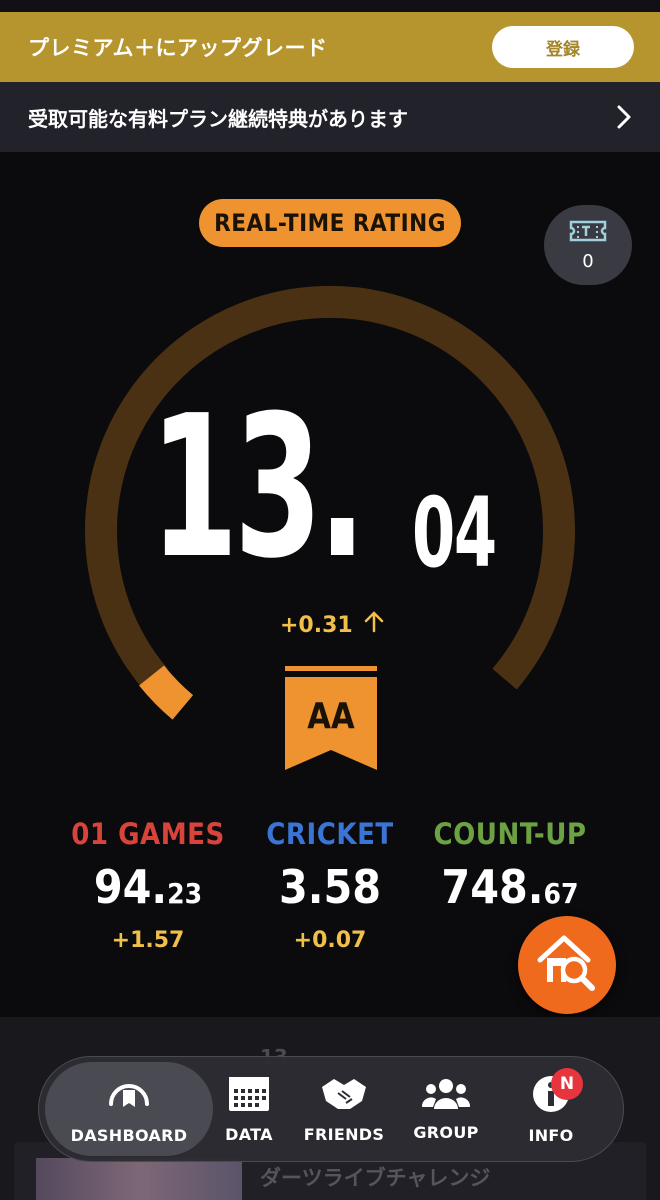 This screenshot has width=660, height=1200. What do you see at coordinates (185, 893) in the screenshot?
I see `stat-value-decimal: 23` at bounding box center [185, 893].